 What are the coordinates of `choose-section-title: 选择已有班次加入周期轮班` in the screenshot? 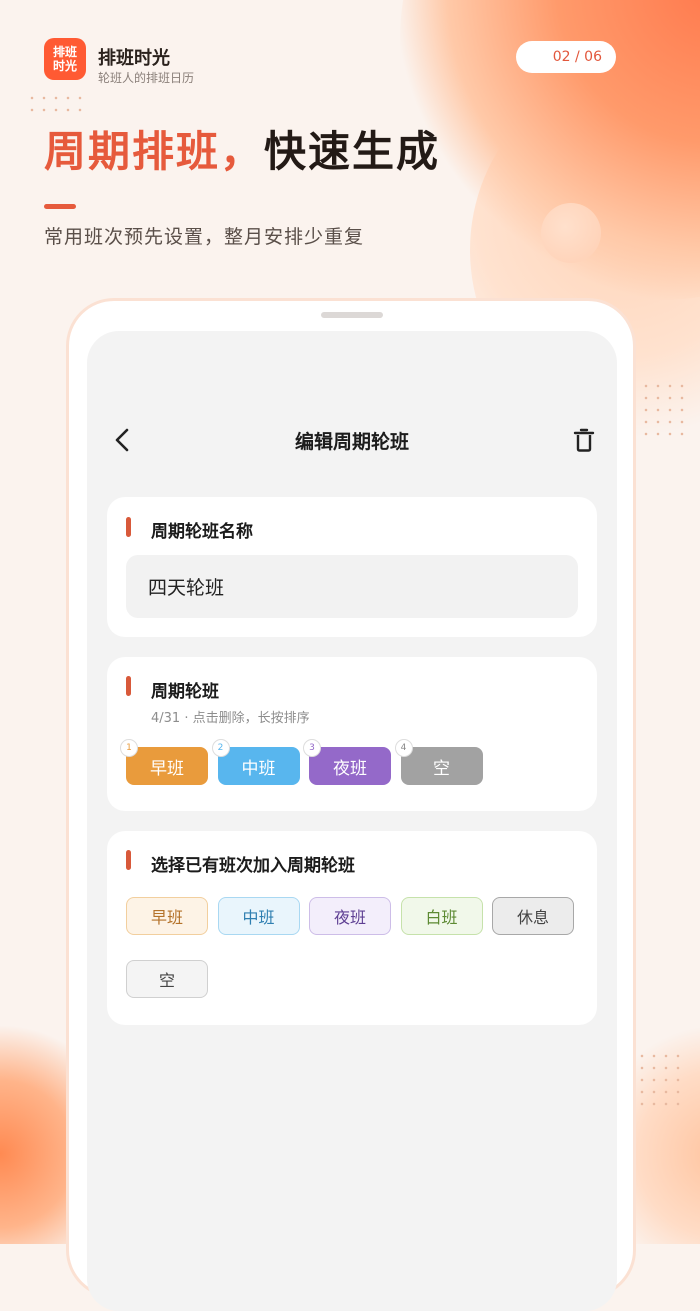 It's located at (253, 866).